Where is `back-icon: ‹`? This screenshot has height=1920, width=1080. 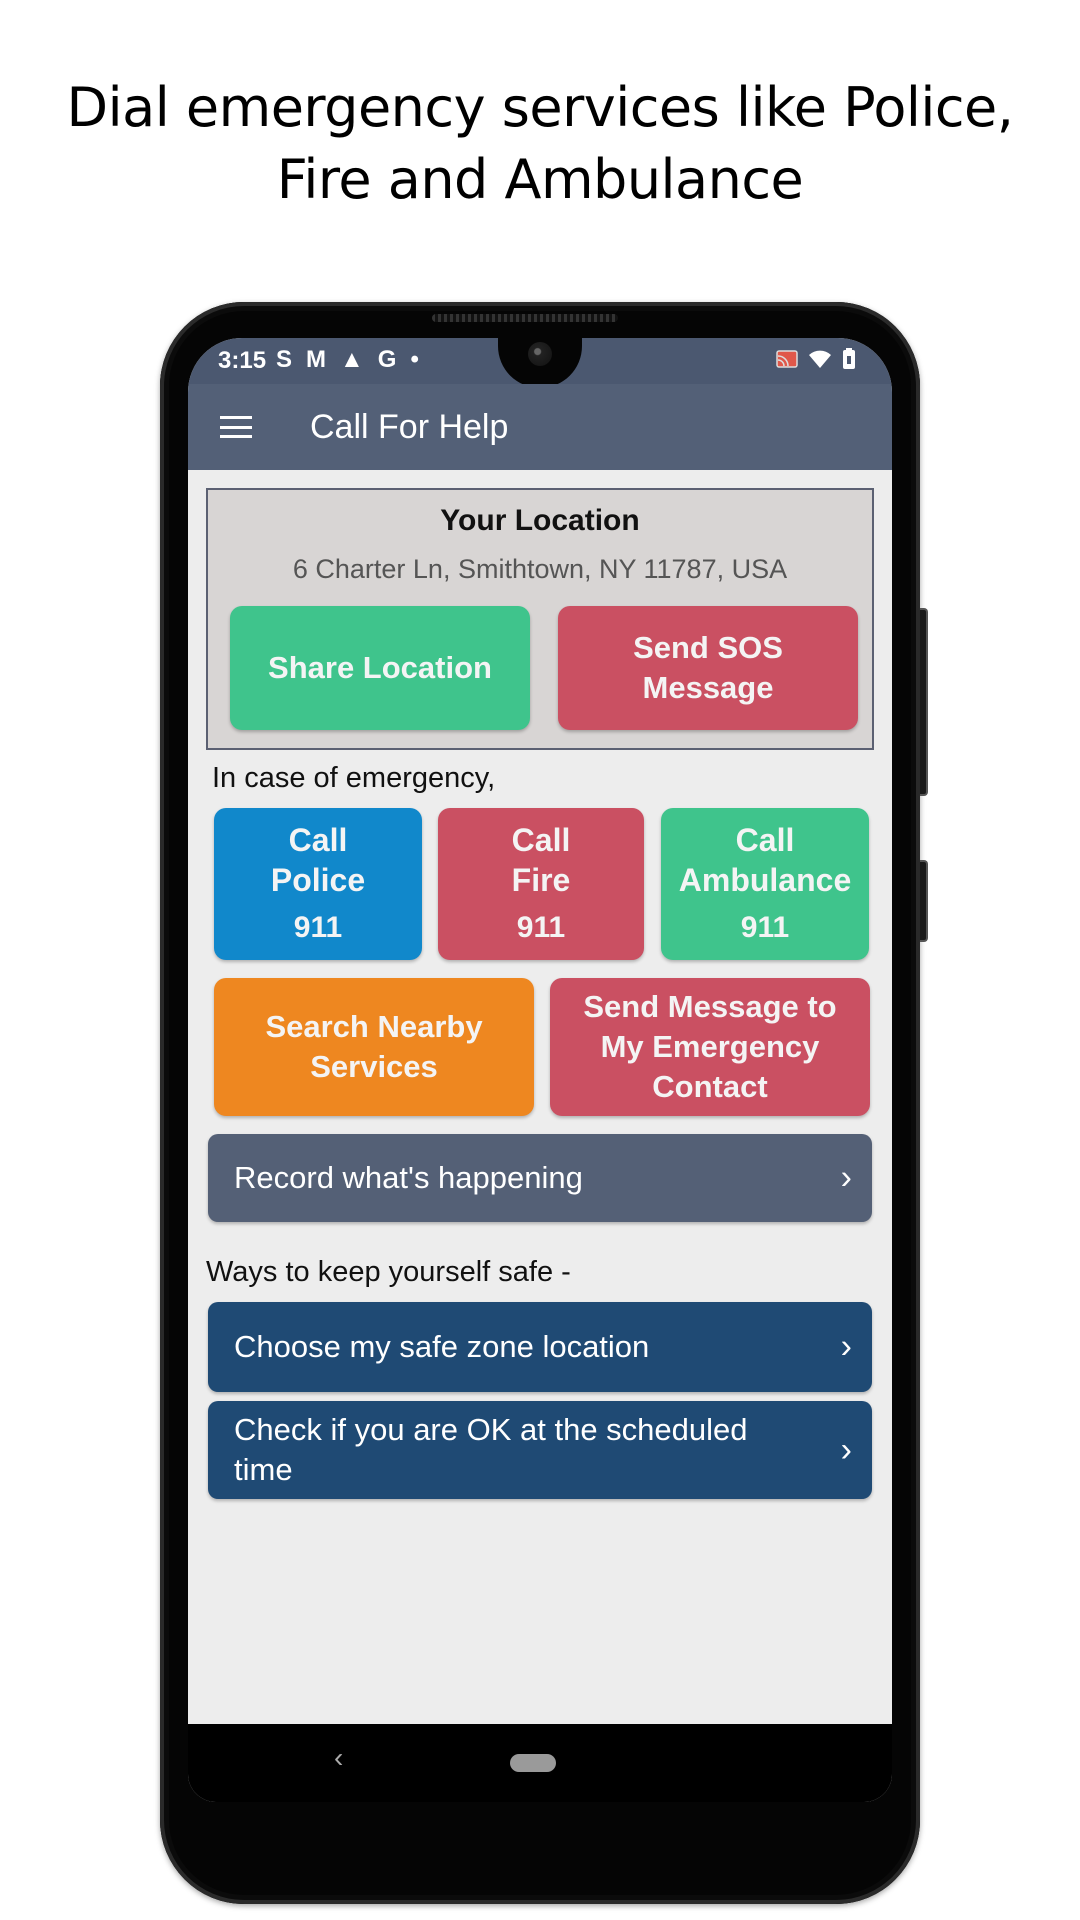 back-icon: ‹ is located at coordinates (338, 1758).